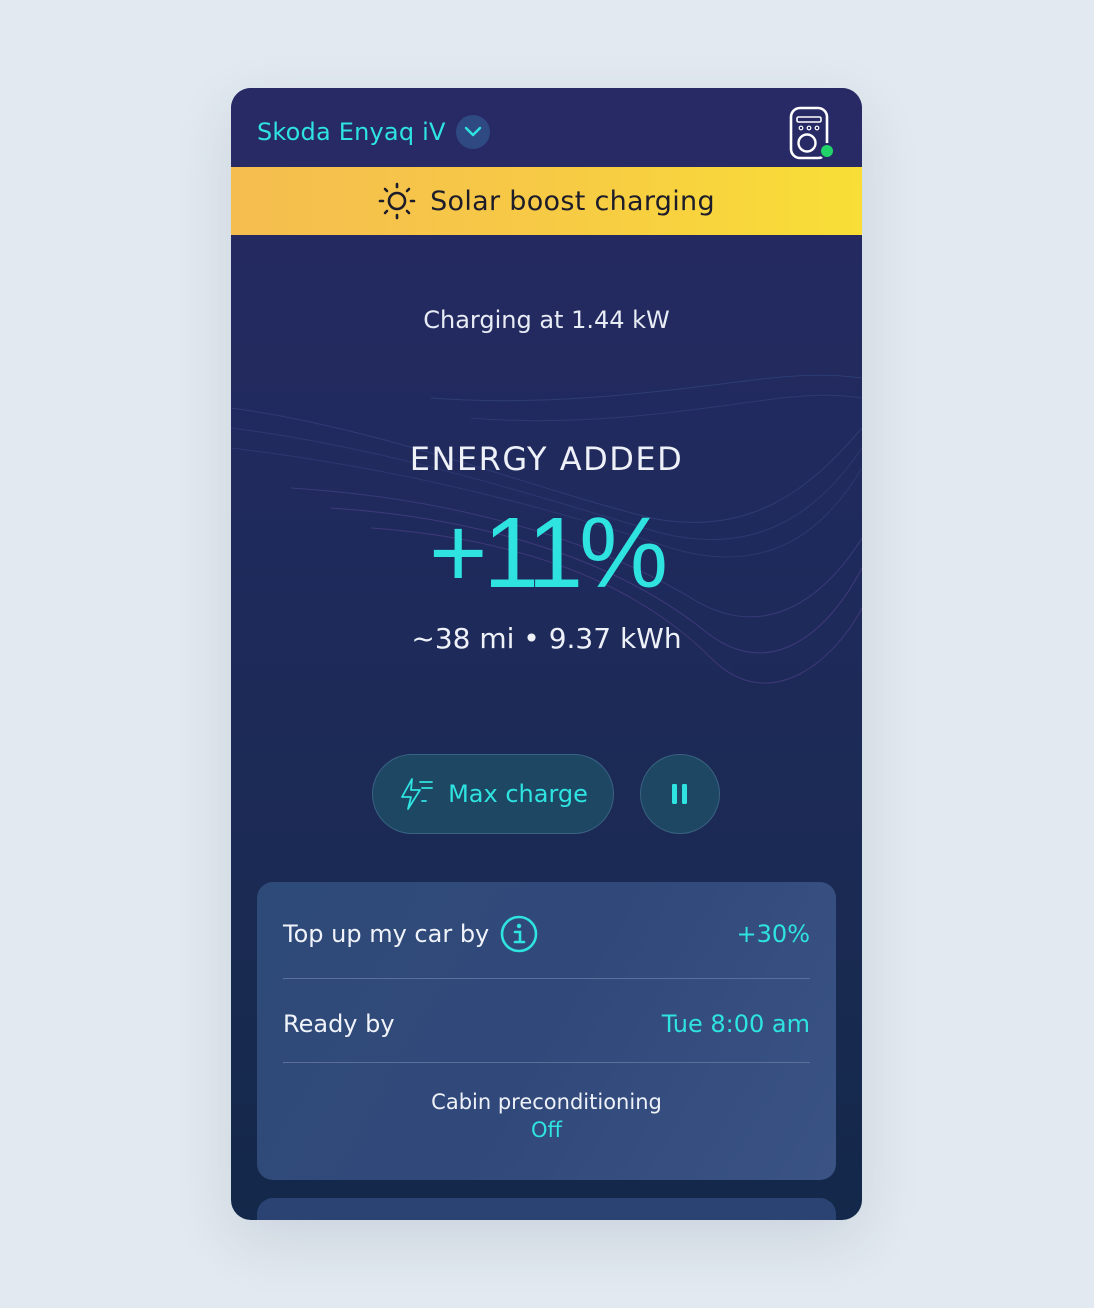 This screenshot has height=1308, width=1094. Describe the element at coordinates (351, 132) in the screenshot. I see `car-name: Skoda Enyaq iV` at that location.